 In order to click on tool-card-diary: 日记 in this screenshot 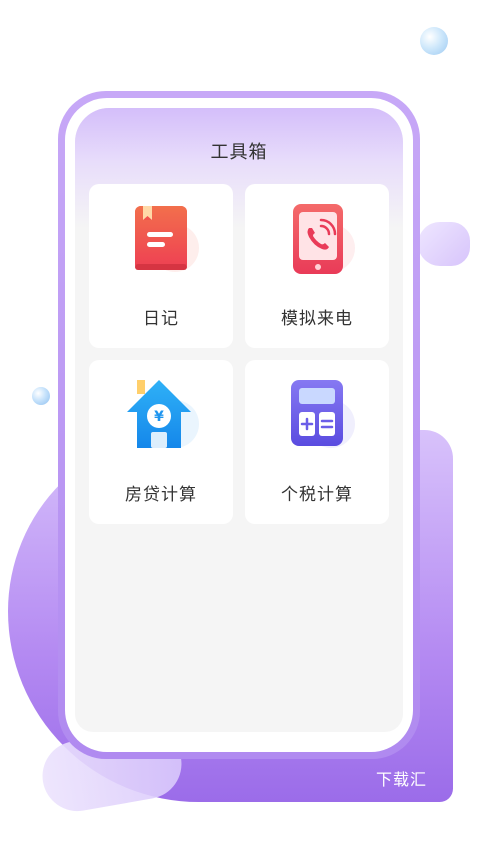, I will do `click(161, 266)`.